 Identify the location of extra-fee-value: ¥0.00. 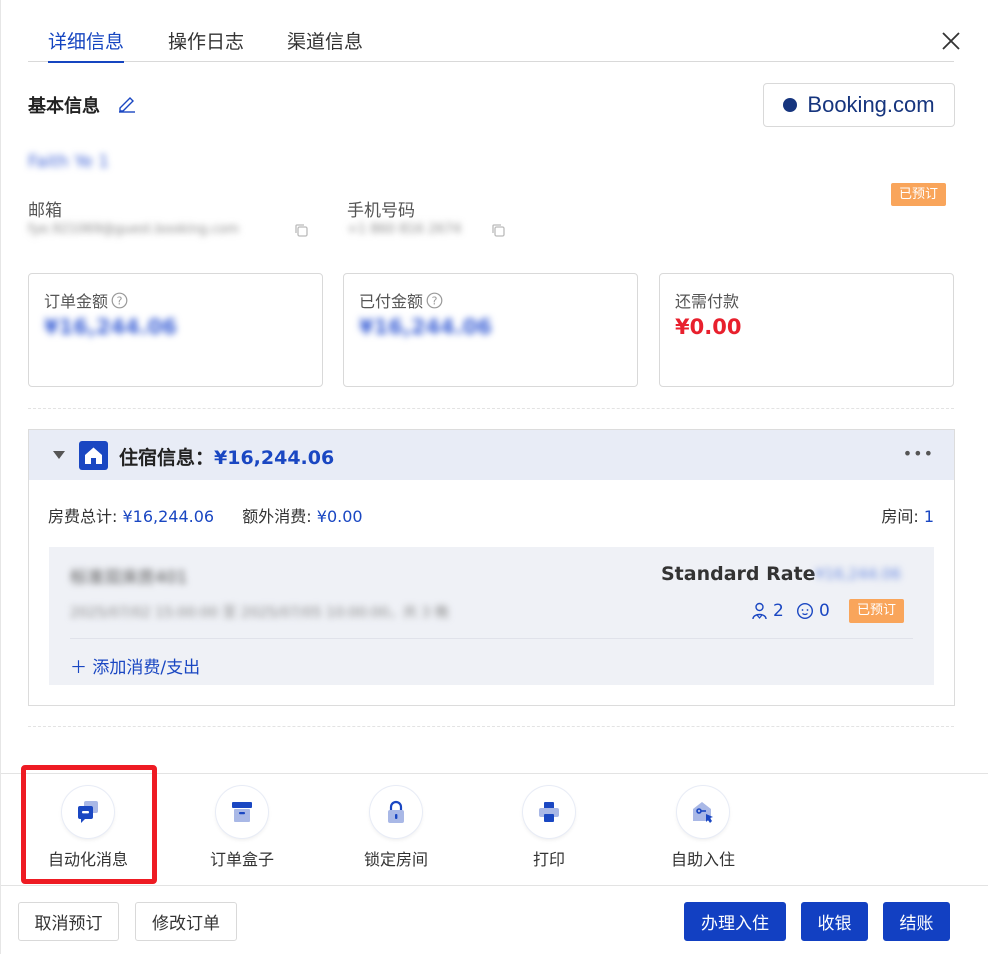
(339, 516).